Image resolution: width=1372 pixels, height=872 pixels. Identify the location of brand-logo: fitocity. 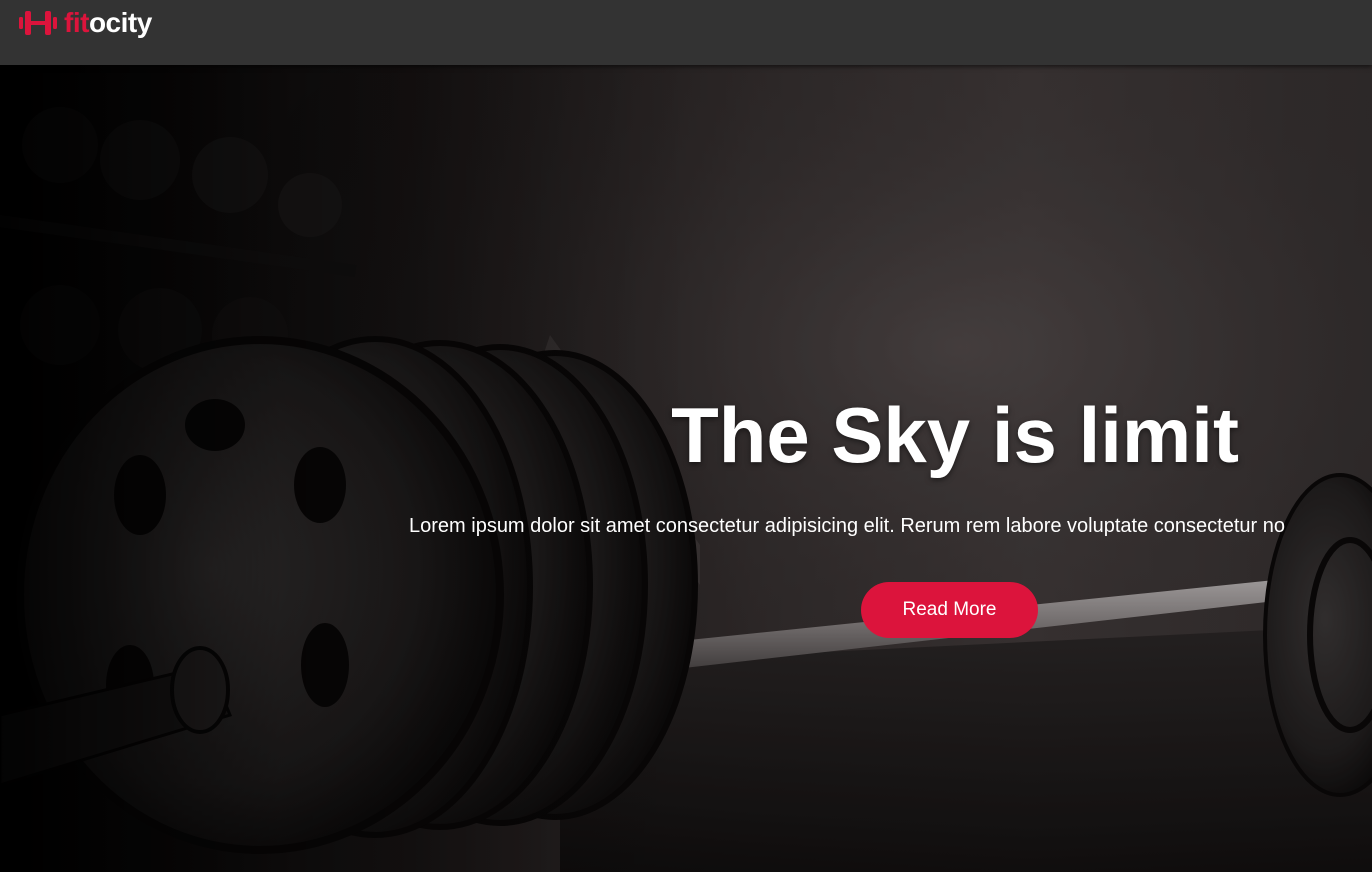
(85, 23).